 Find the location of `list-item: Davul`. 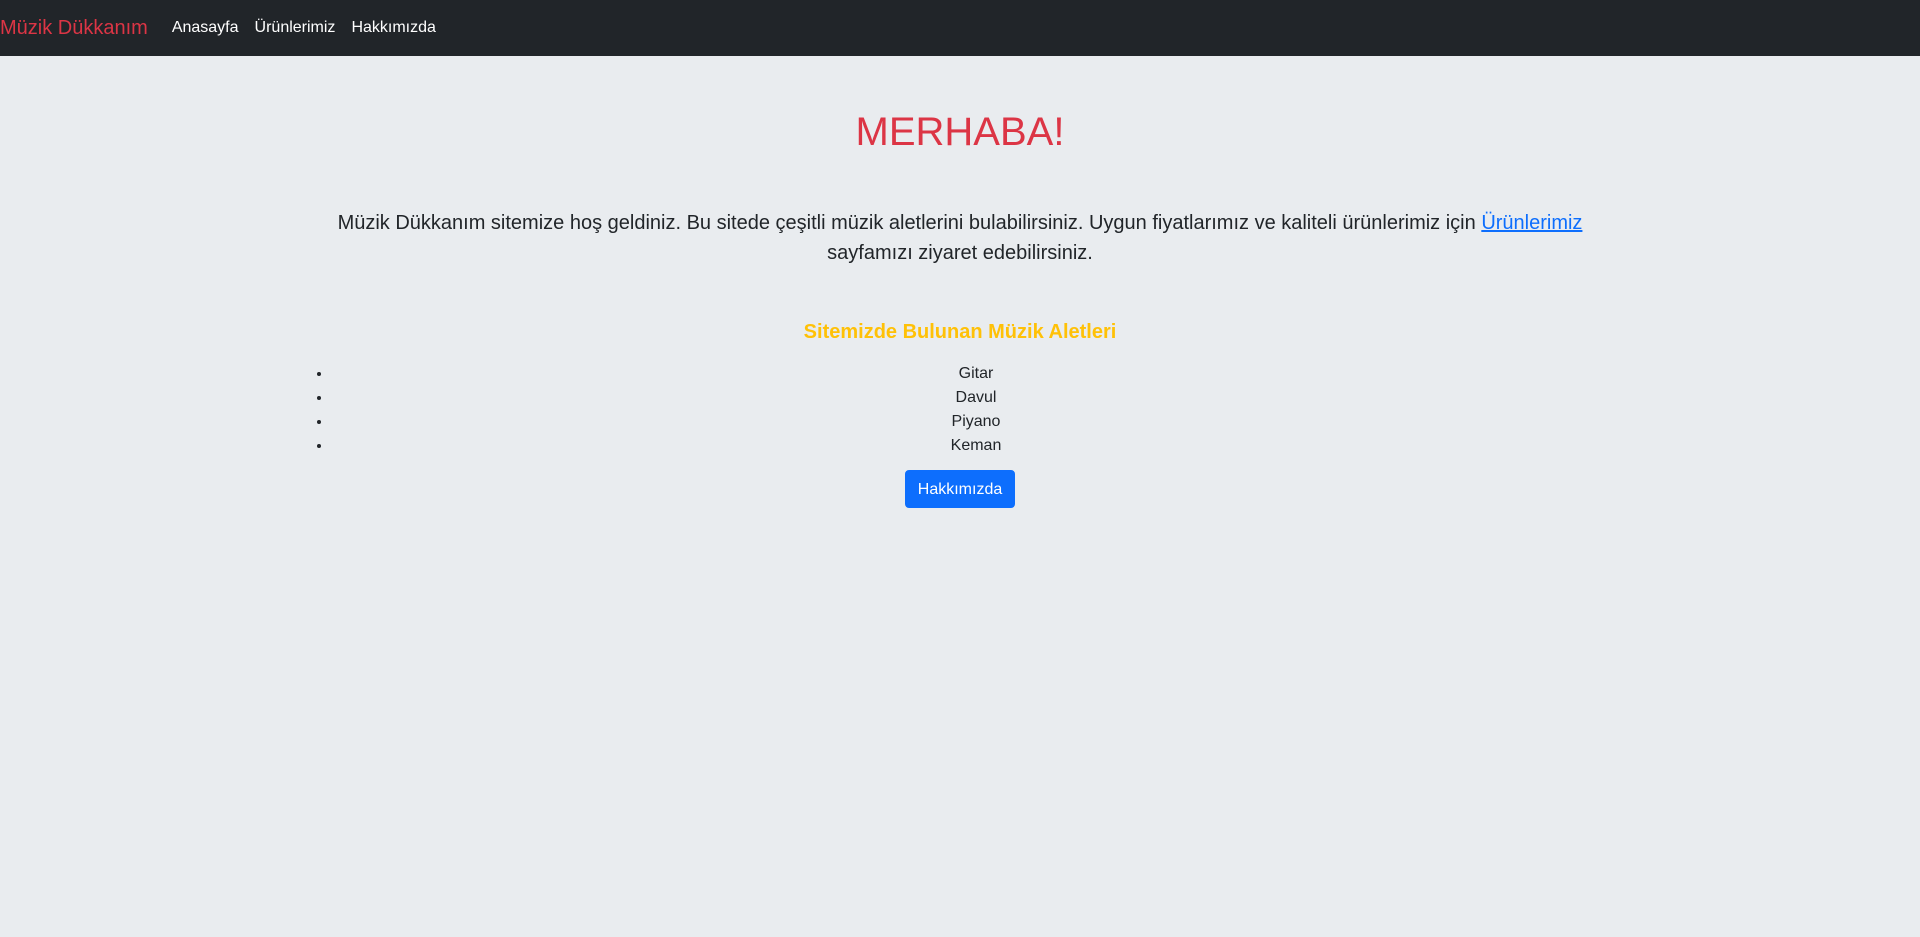

list-item: Davul is located at coordinates (976, 398).